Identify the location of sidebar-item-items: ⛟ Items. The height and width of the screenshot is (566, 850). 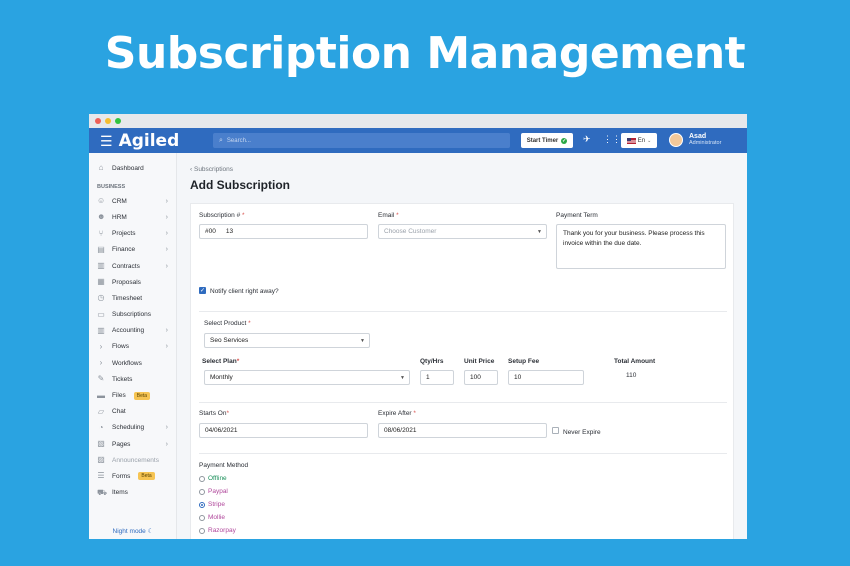
(132, 493).